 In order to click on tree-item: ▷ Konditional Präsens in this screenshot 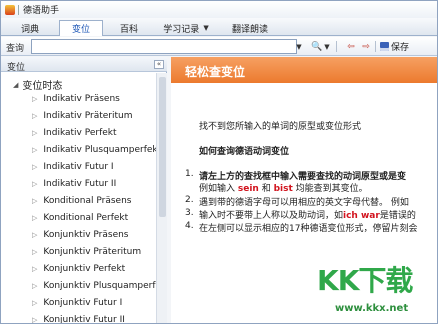, I will do `click(82, 201)`.